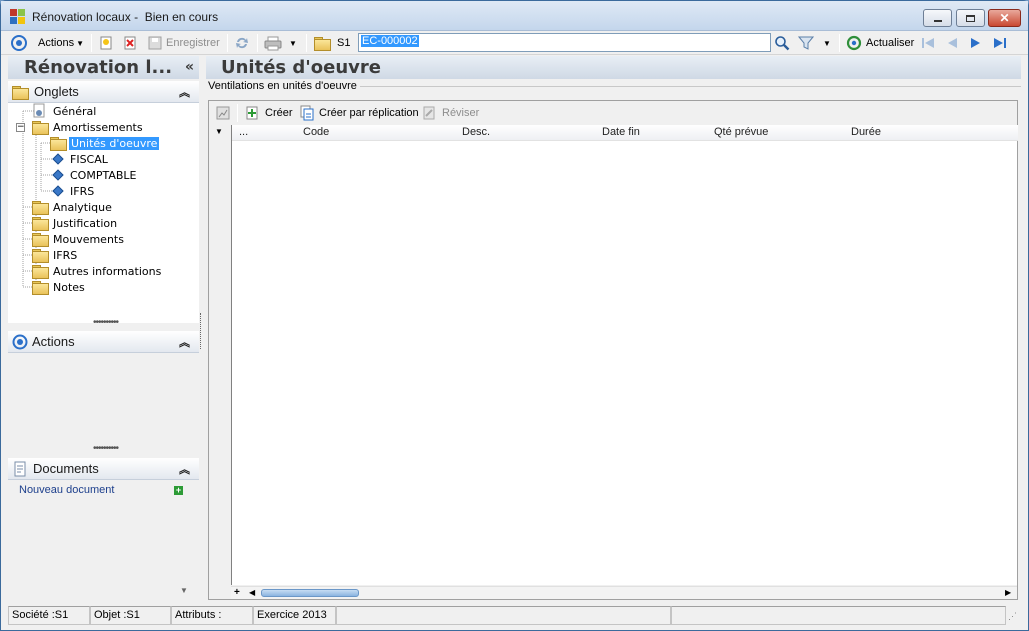  What do you see at coordinates (307, 113) in the screenshot?
I see `replicate-icon` at bounding box center [307, 113].